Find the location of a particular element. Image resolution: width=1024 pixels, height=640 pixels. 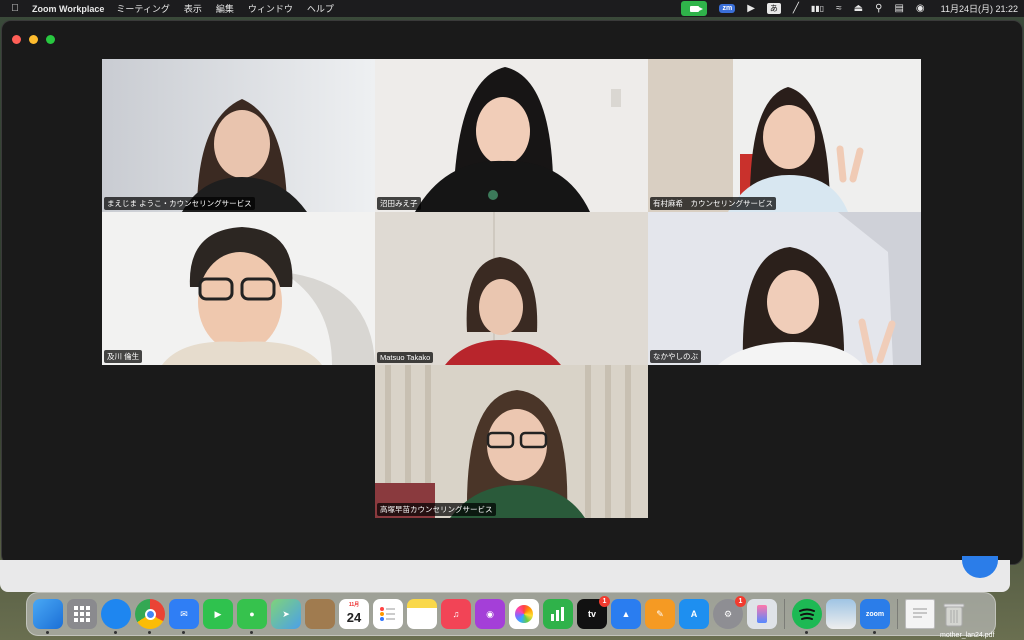

zoom-app-icon: zoom is located at coordinates (875, 616).